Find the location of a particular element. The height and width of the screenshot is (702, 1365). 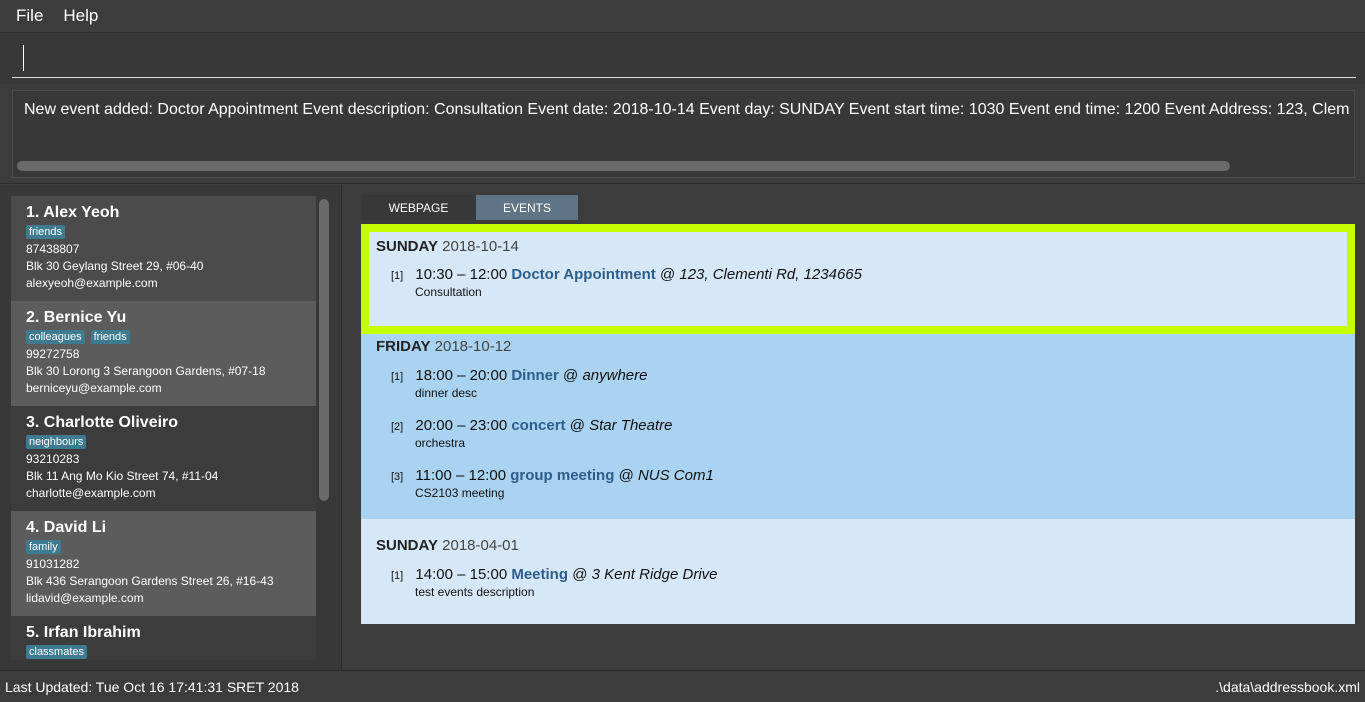

person-name: Bernice Yu is located at coordinates (85, 317).